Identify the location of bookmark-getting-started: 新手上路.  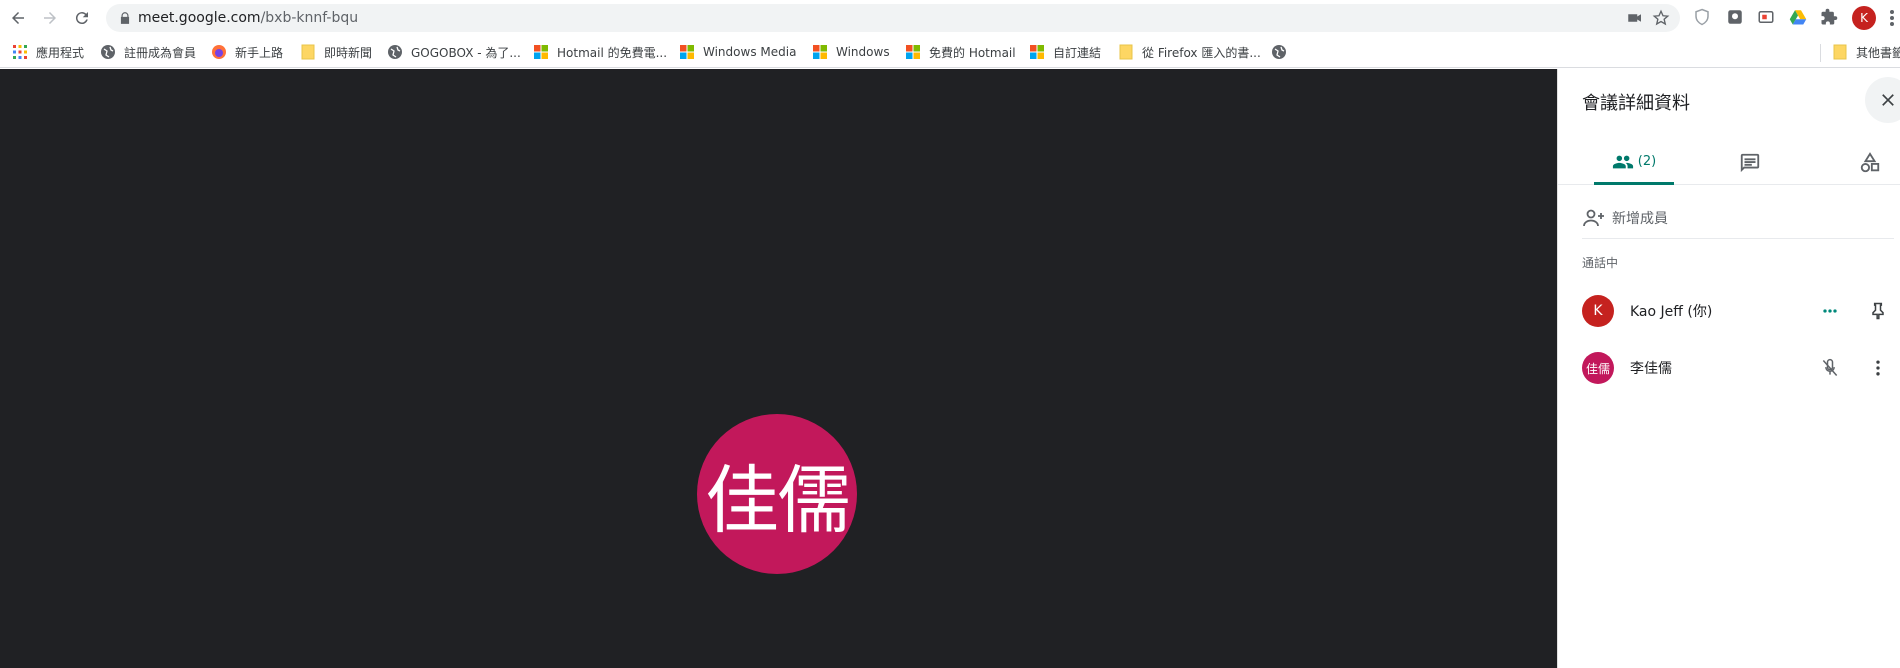
(247, 52).